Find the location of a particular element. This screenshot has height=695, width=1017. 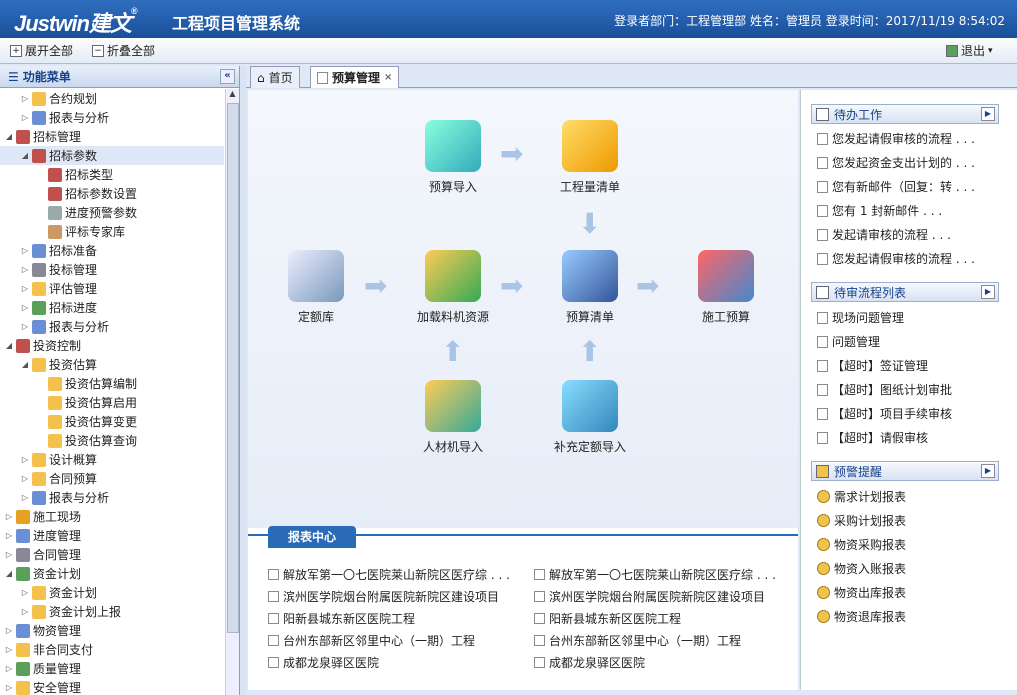

menu-item: ▷ 非合同支付 is located at coordinates (112, 649).